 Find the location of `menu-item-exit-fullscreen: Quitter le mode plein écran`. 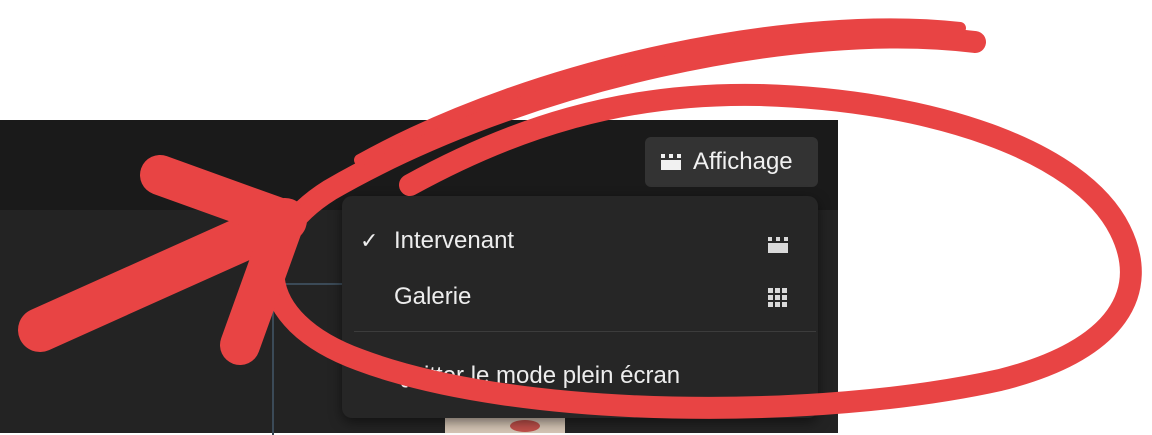

menu-item-exit-fullscreen: Quitter le mode plein écran is located at coordinates (580, 376).